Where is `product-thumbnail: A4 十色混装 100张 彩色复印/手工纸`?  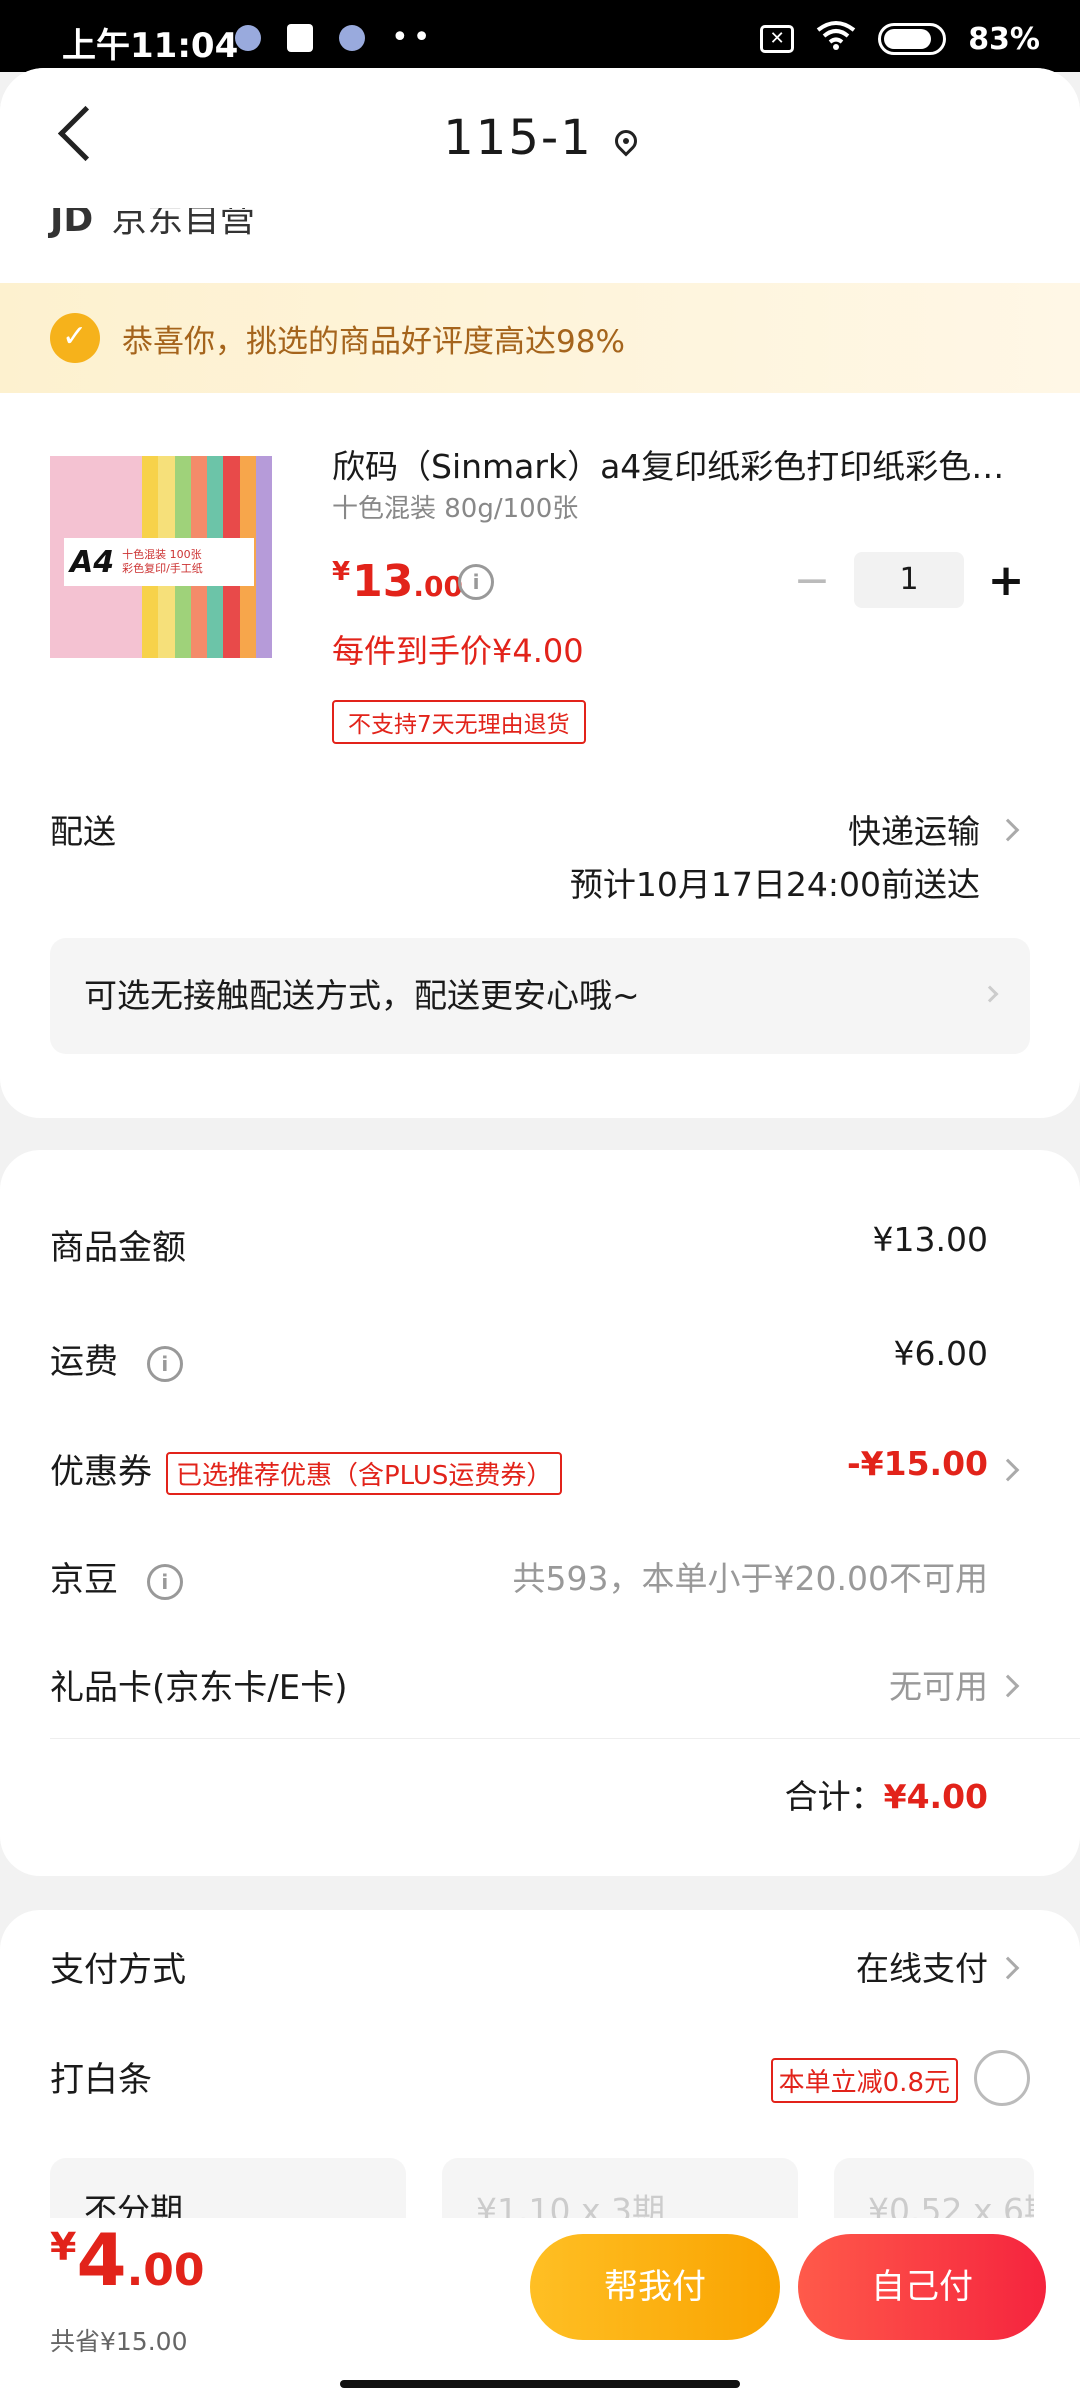
product-thumbnail: A4 十色混装 100张 彩色复印/手工纸 is located at coordinates (161, 557).